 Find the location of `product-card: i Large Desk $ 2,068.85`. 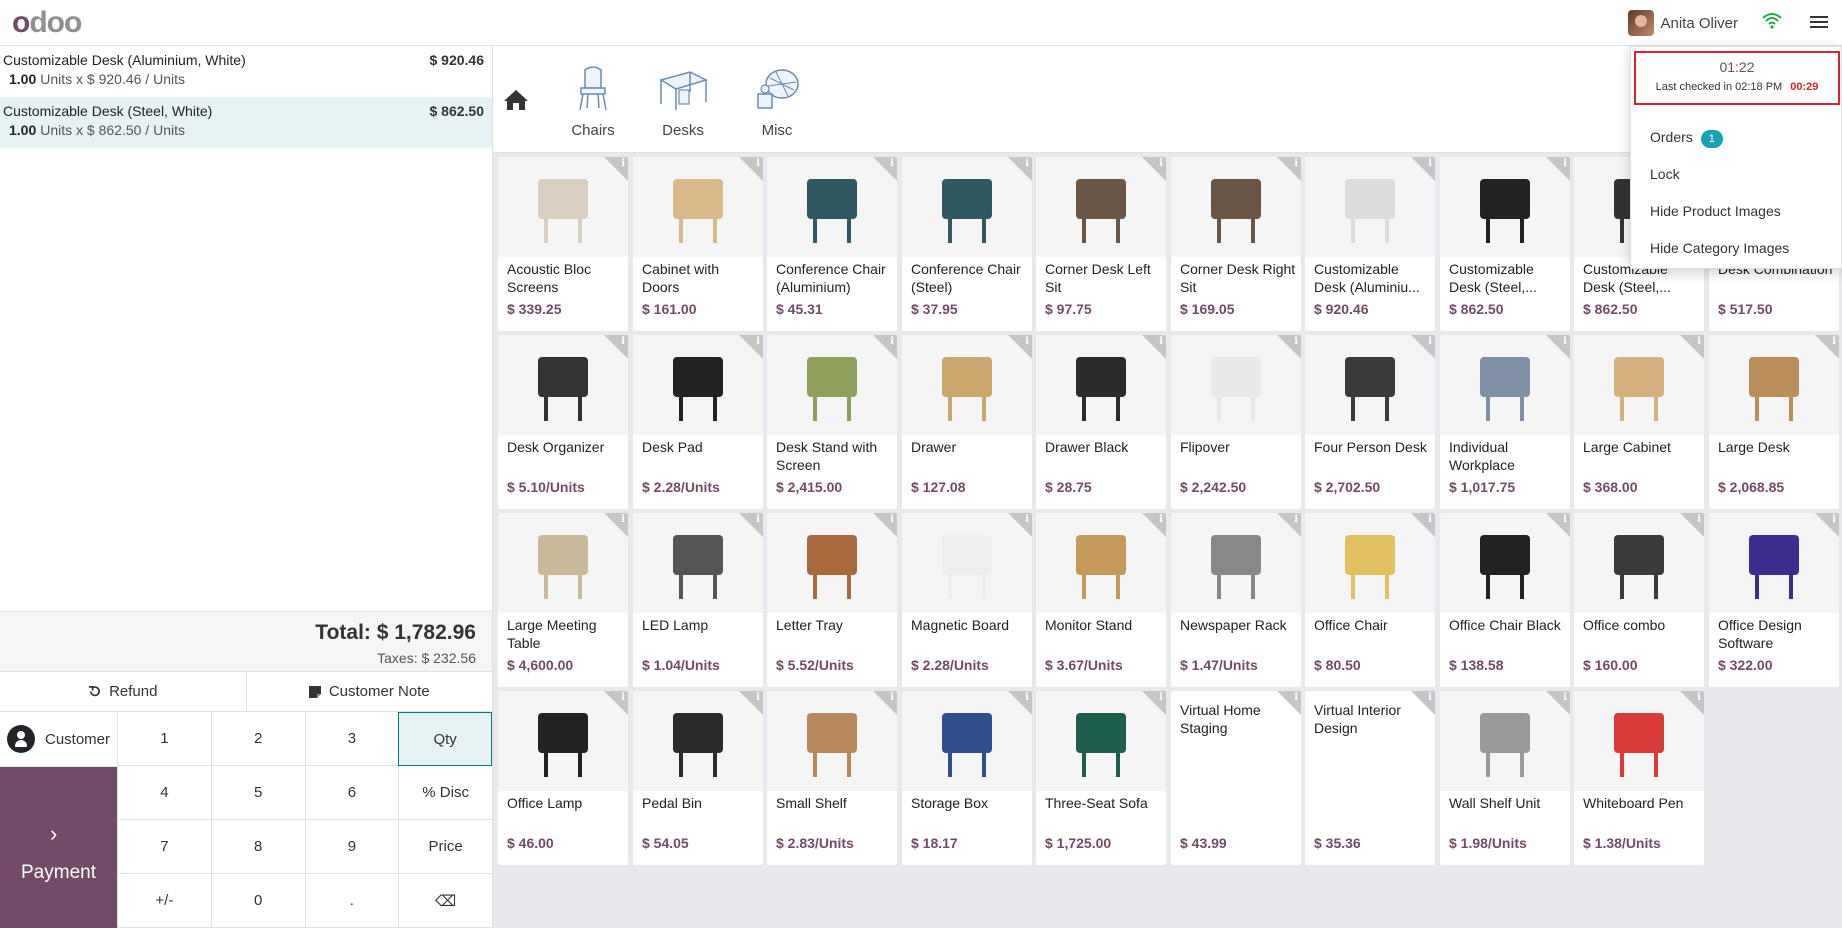

product-card: i Large Desk $ 2,068.85 is located at coordinates (1774, 422).